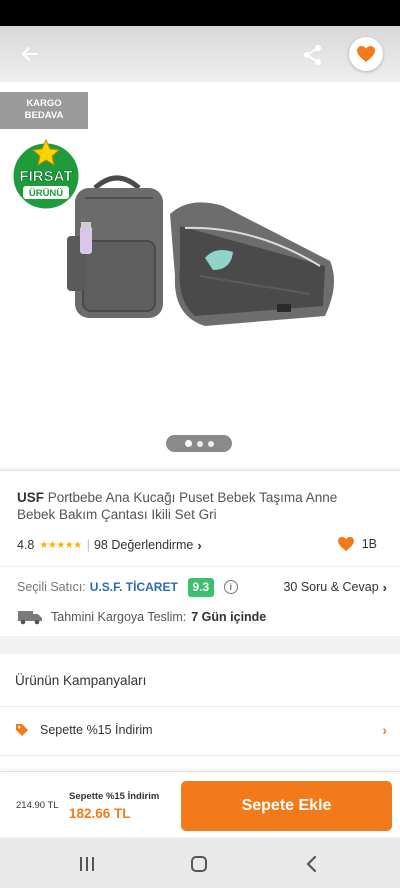  What do you see at coordinates (60, 545) in the screenshot?
I see `rating-stars: ★★★★★` at bounding box center [60, 545].